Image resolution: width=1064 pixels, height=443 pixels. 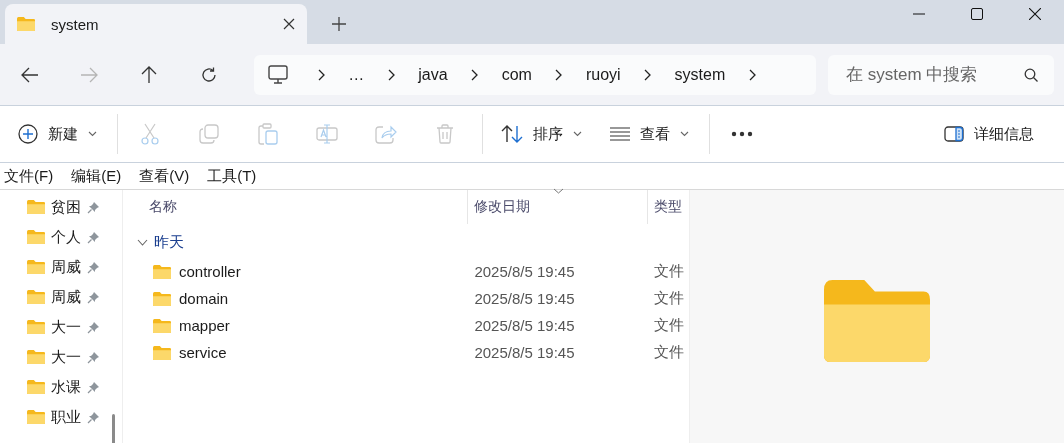 I want to click on new-button: 新建, so click(x=57, y=134).